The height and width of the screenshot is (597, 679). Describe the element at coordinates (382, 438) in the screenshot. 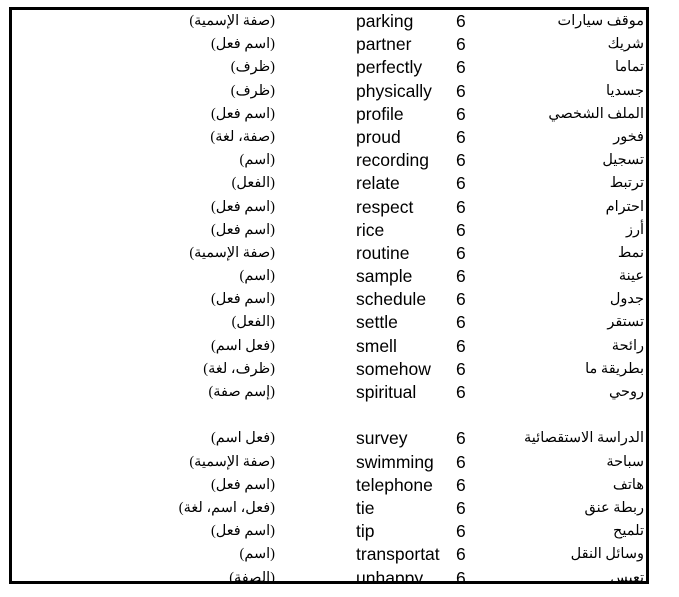

I see `english-word-cell: survey` at that location.